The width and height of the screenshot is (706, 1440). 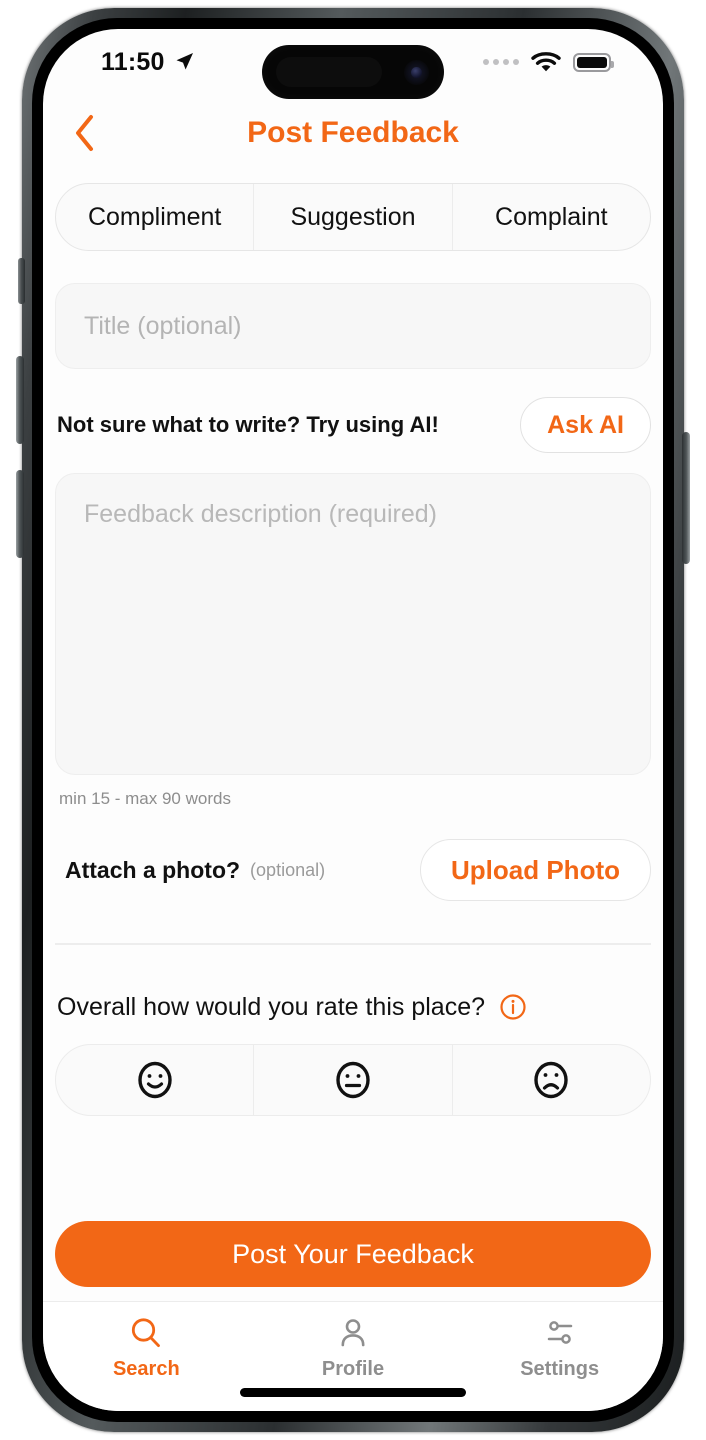 I want to click on info-circle-icon, so click(x=513, y=1007).